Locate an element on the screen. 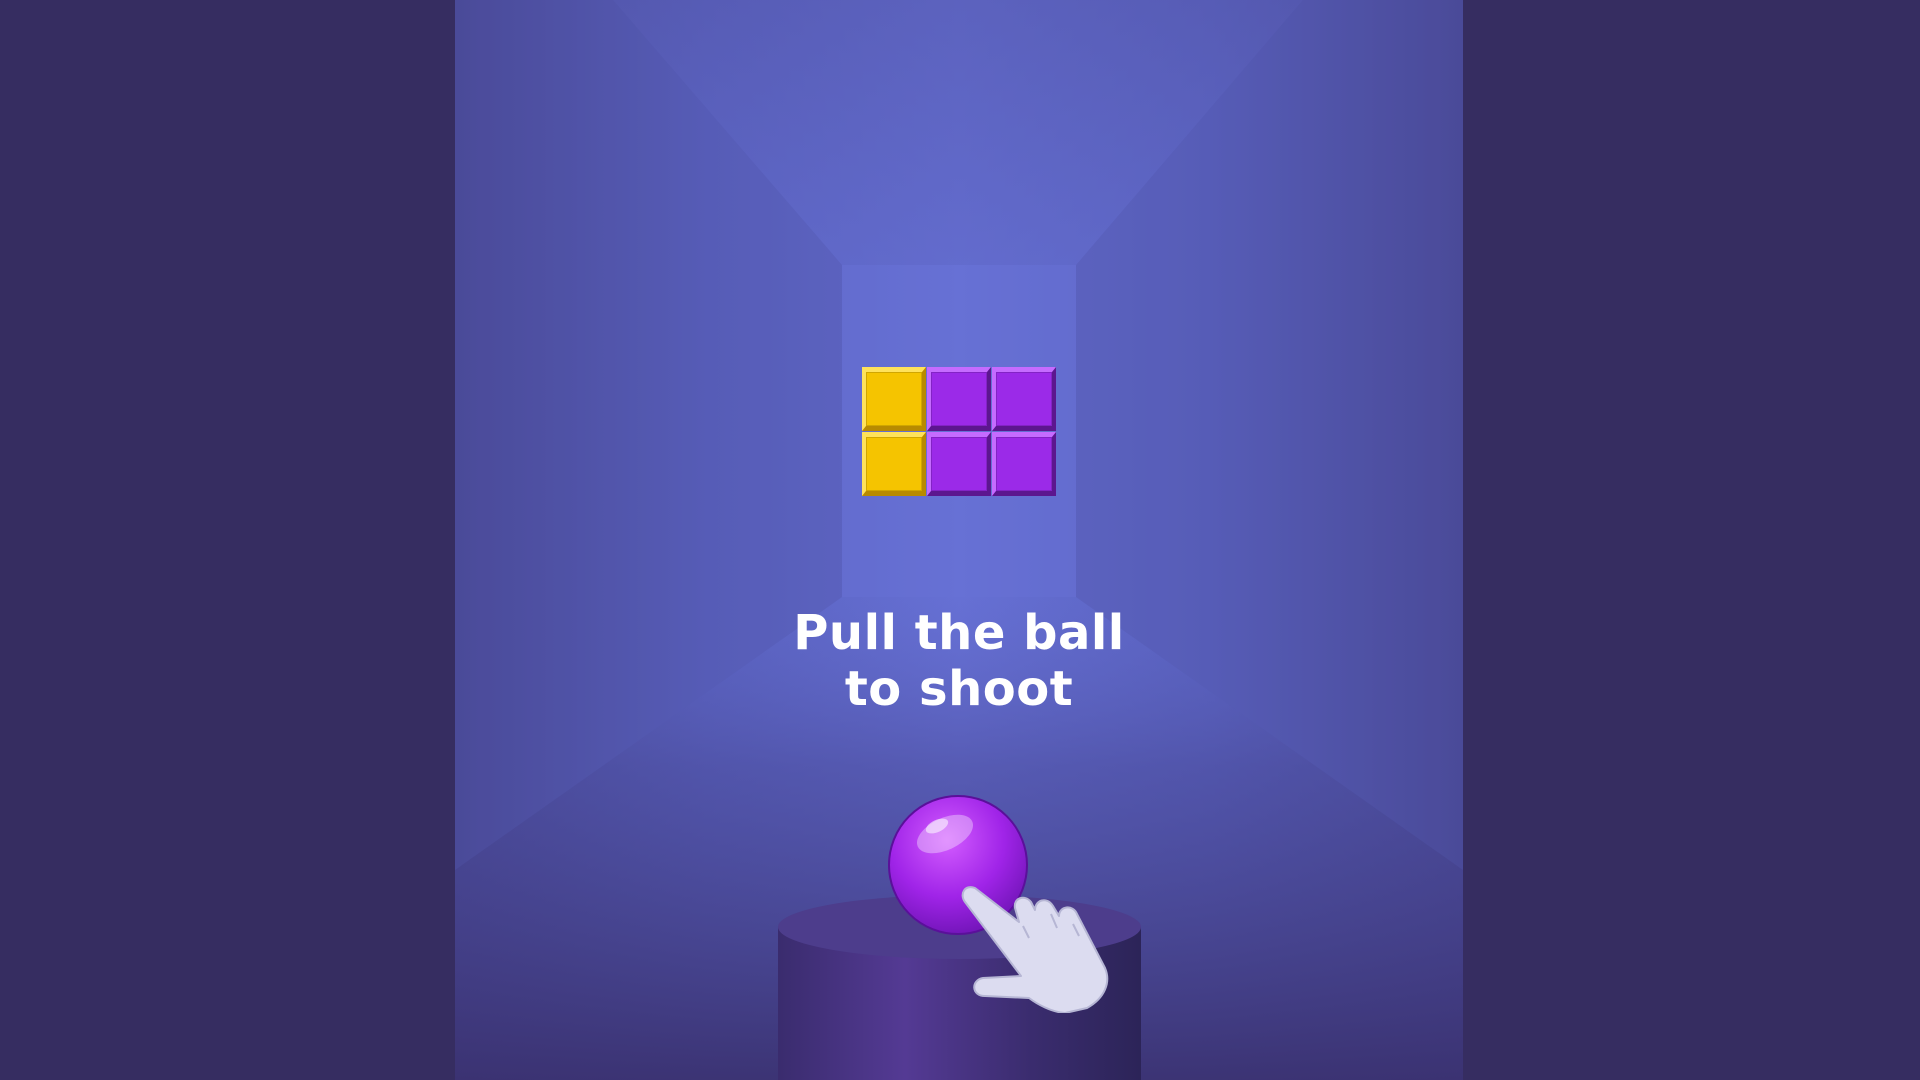 Image resolution: width=1920 pixels, height=1080 pixels. brick-grid is located at coordinates (959, 432).